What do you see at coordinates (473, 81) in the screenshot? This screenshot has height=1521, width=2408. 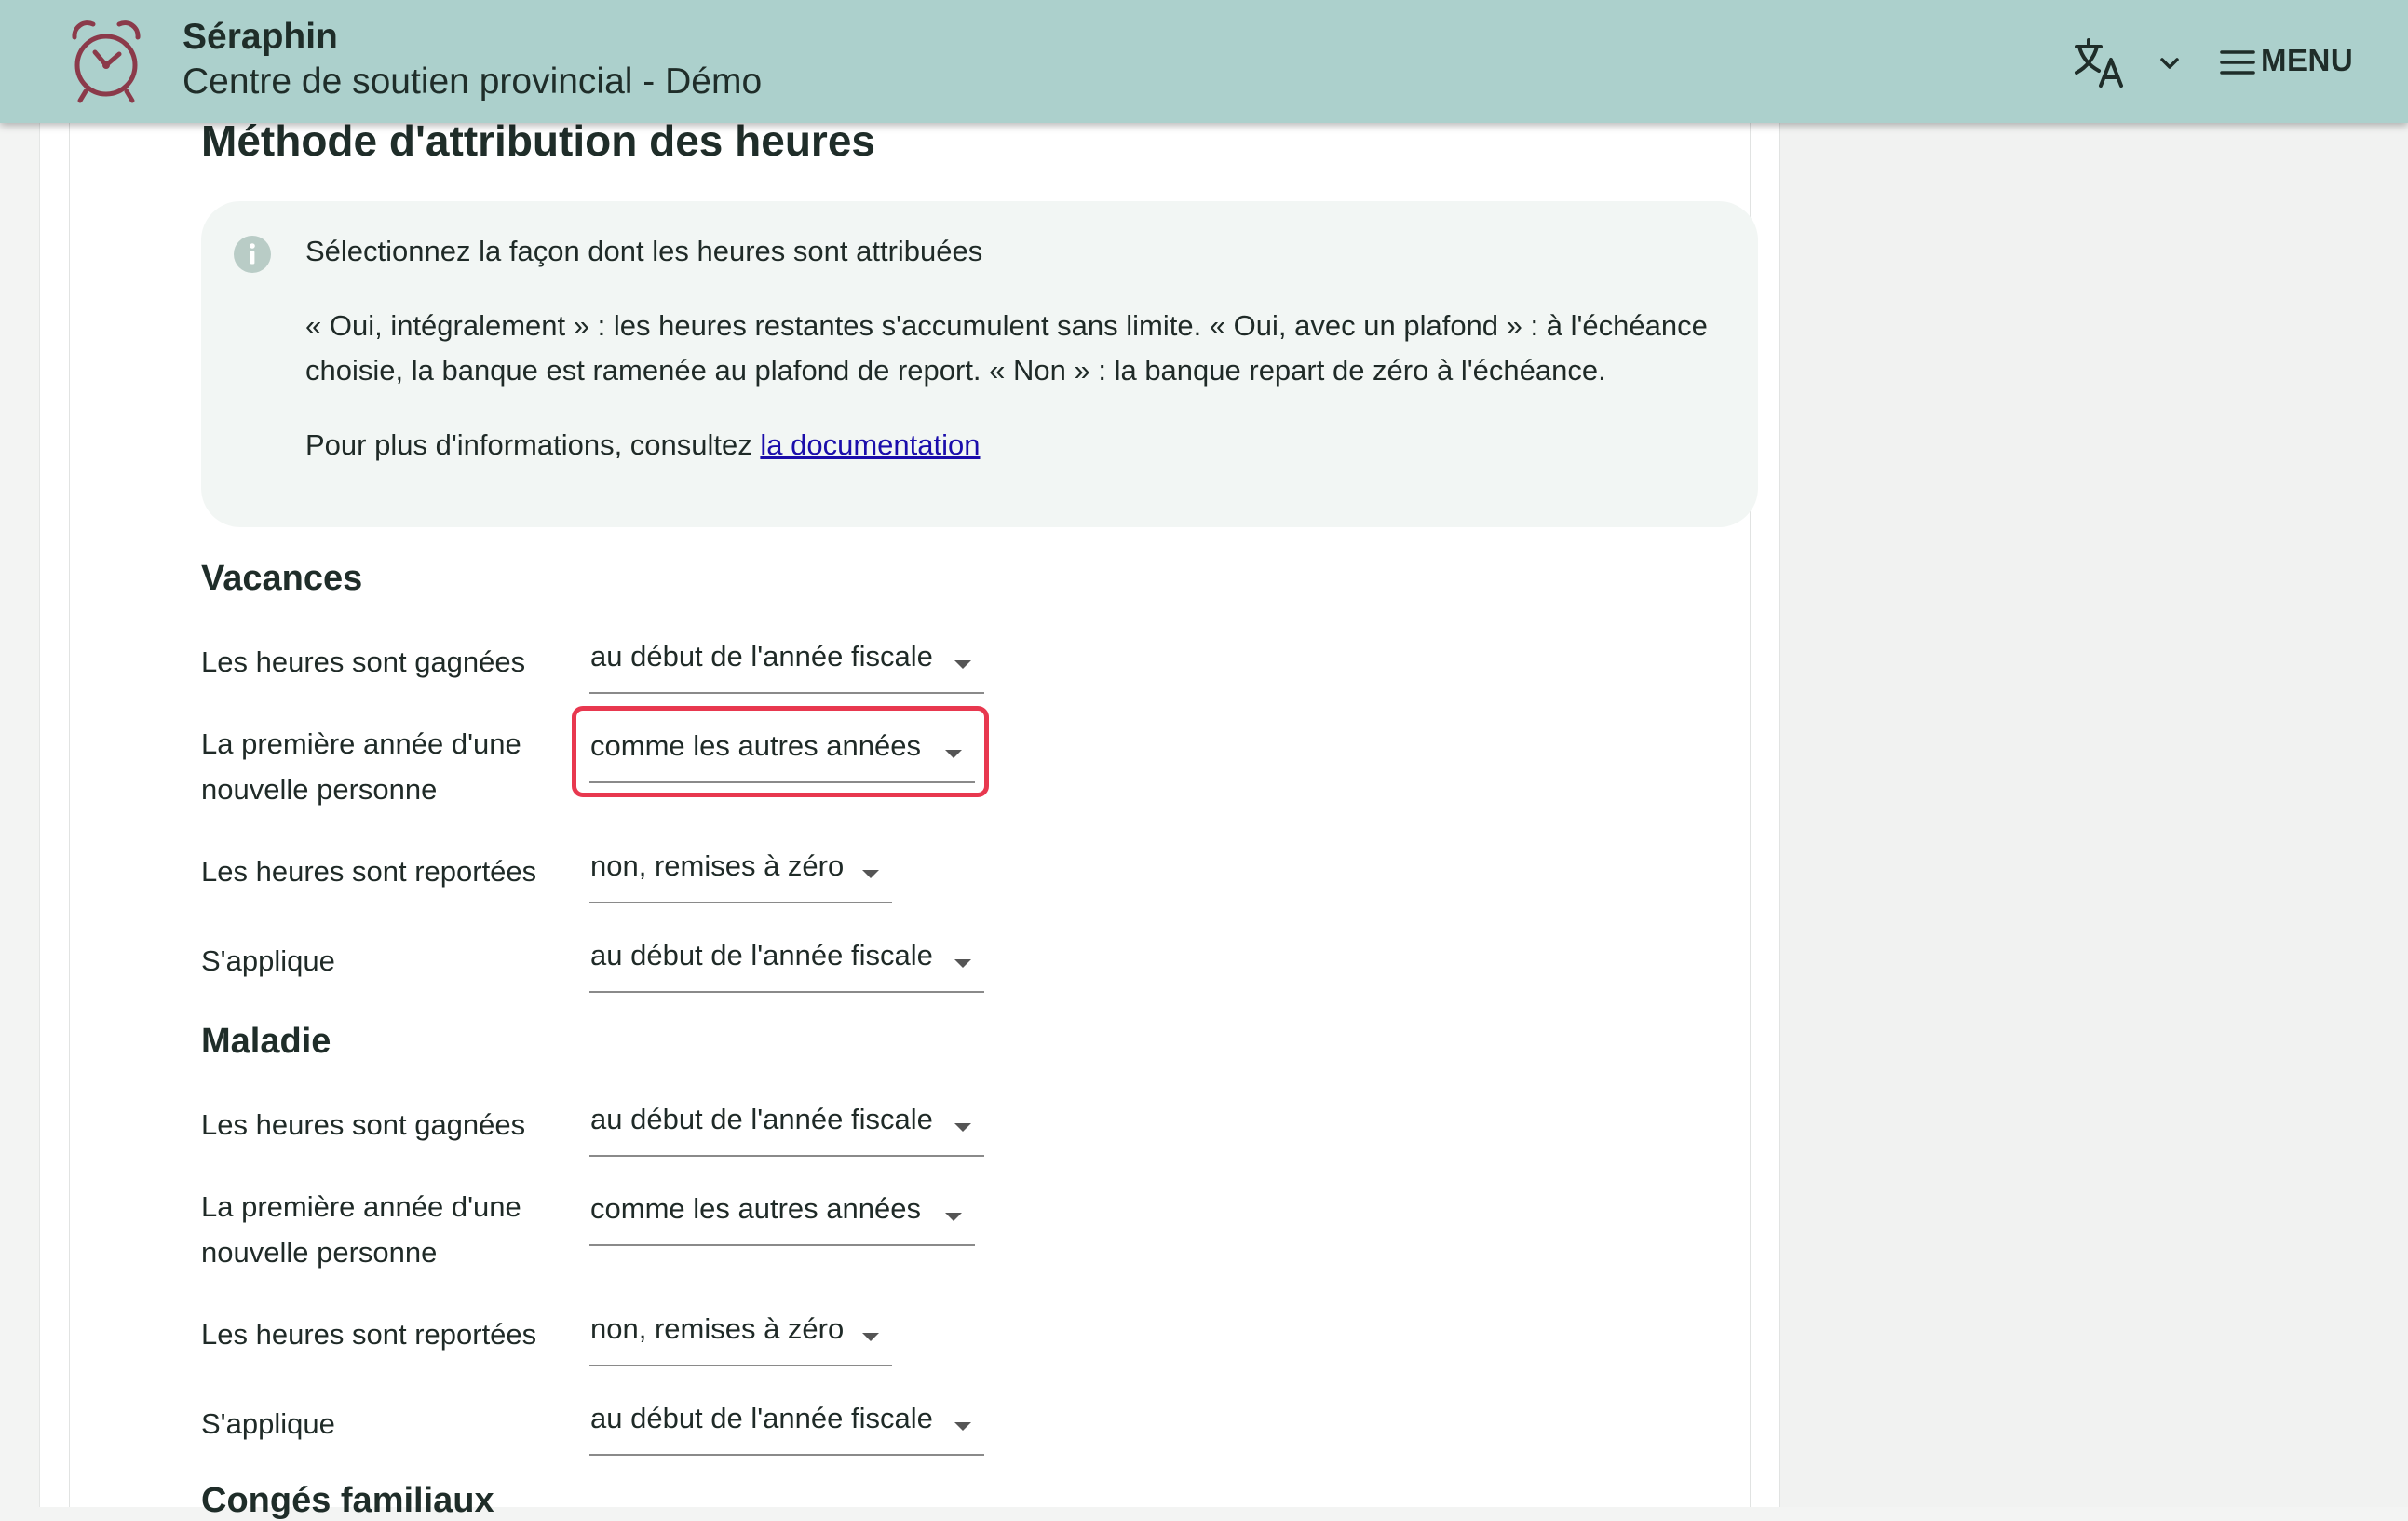 I see `organization-name: Centre de soutien provincial - Démo` at bounding box center [473, 81].